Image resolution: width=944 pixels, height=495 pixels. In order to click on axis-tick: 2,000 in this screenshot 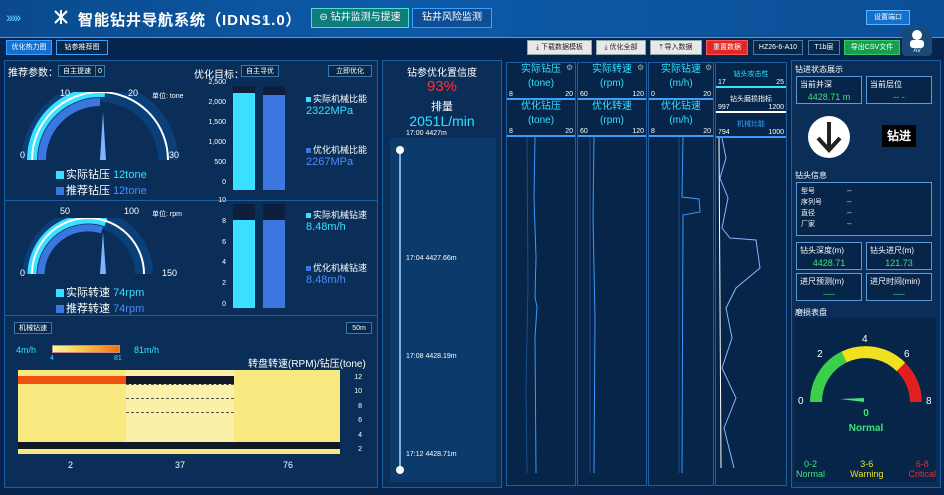, I will do `click(217, 102)`.